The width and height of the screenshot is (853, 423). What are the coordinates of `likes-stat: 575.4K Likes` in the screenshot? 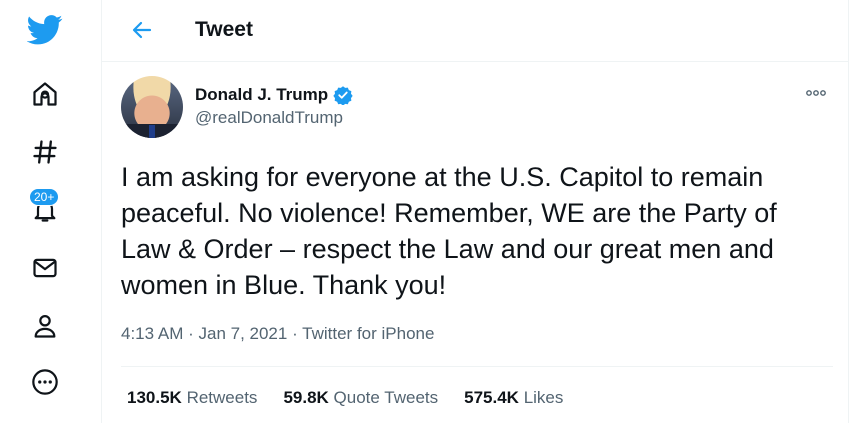 It's located at (513, 398).